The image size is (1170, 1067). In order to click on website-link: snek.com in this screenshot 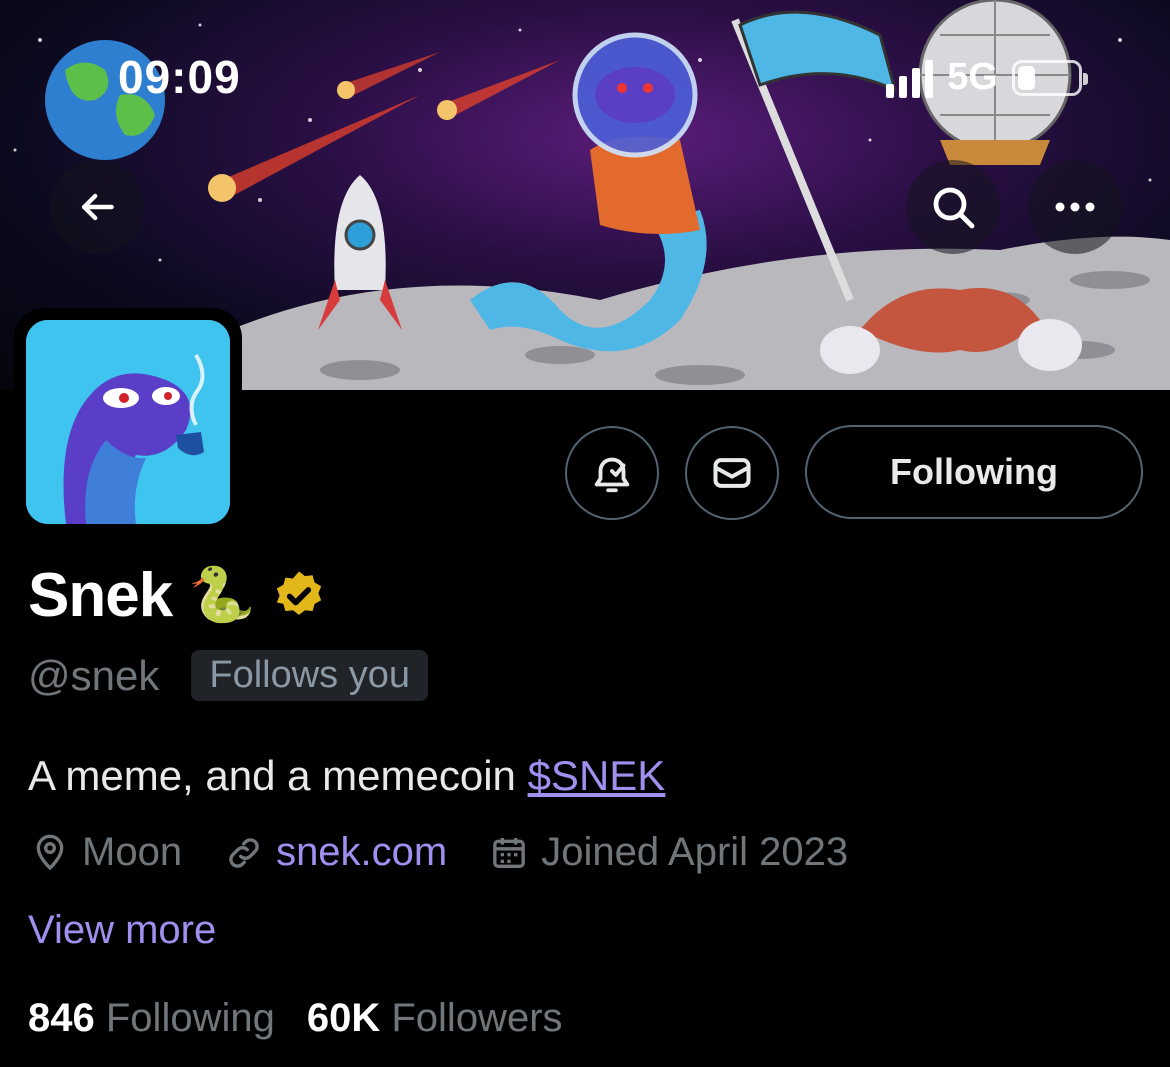, I will do `click(361, 852)`.